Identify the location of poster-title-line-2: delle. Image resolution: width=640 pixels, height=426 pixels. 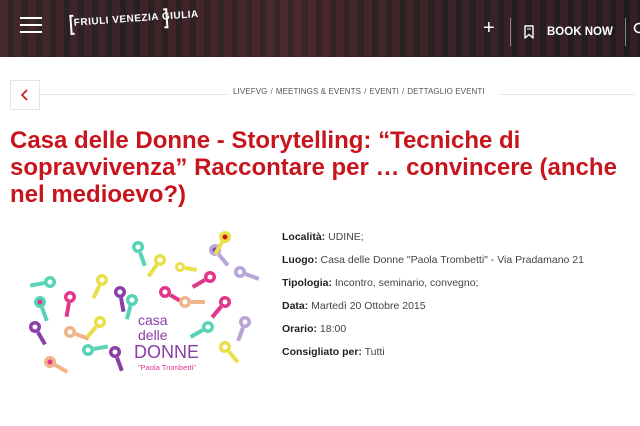
(153, 335).